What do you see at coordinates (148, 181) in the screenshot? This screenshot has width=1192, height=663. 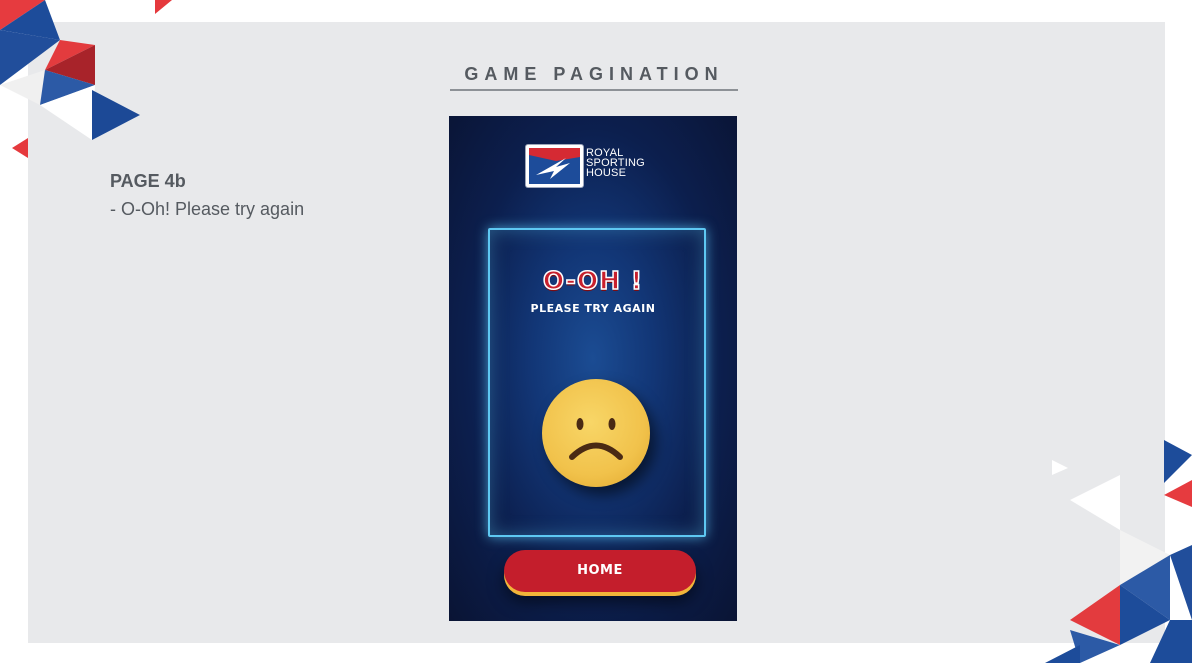 I see `page-label: PAGE 4b` at bounding box center [148, 181].